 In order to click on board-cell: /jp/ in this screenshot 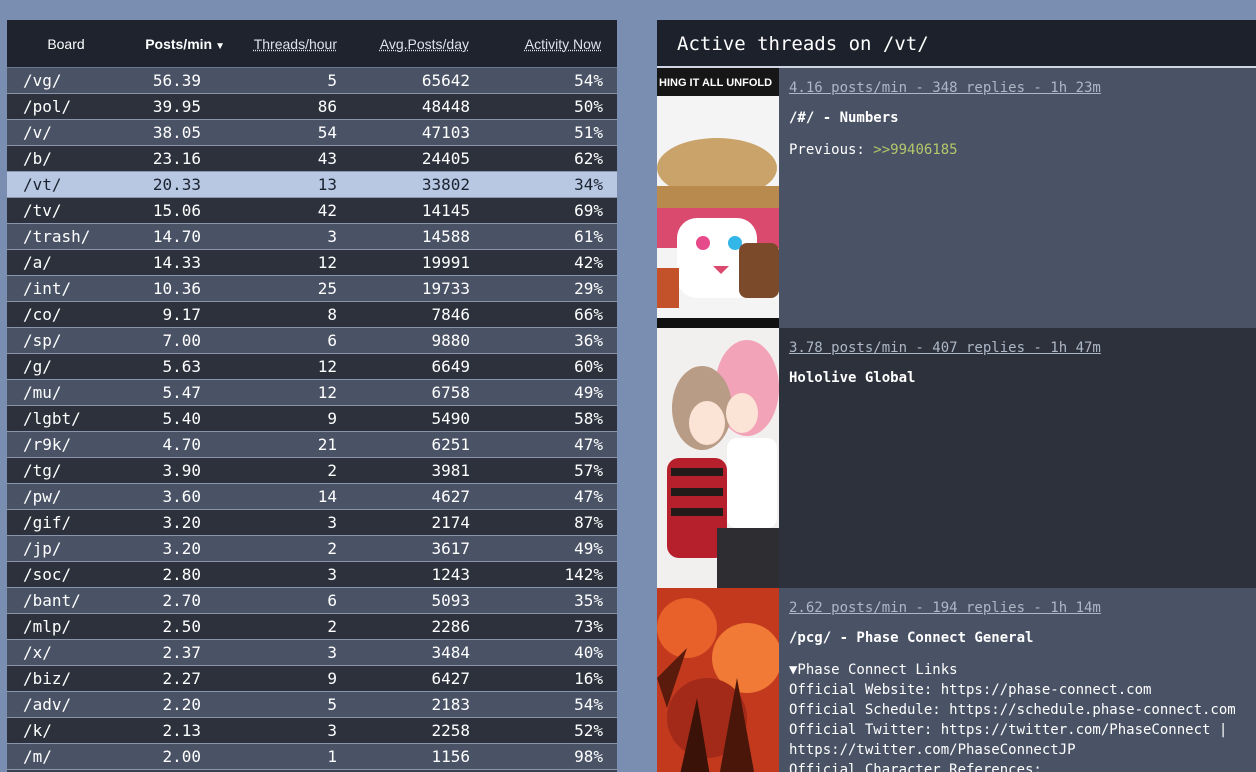, I will do `click(66, 548)`.